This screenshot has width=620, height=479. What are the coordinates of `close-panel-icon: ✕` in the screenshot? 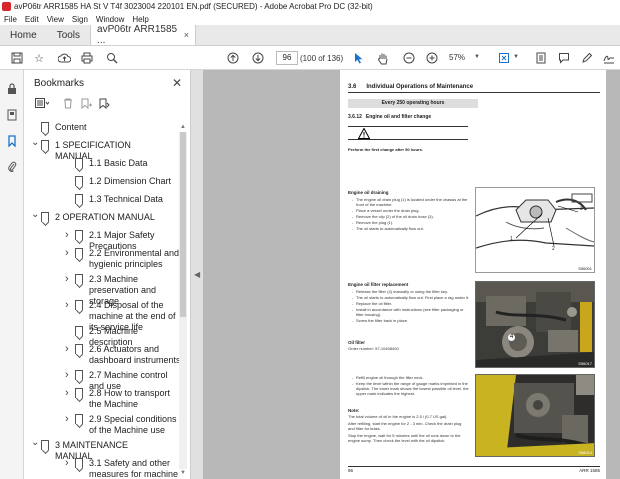 It's located at (177, 83).